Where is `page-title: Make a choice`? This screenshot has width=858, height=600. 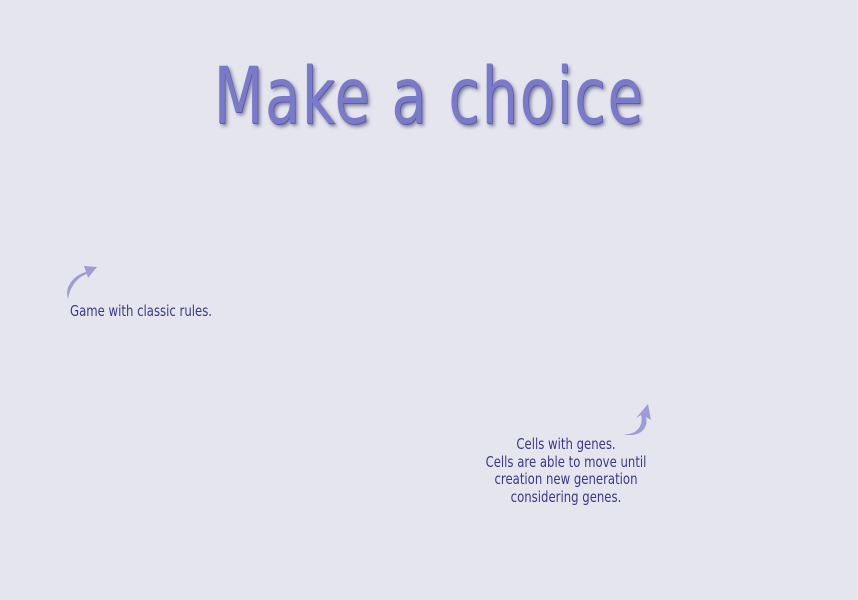 page-title: Make a choice is located at coordinates (429, 97).